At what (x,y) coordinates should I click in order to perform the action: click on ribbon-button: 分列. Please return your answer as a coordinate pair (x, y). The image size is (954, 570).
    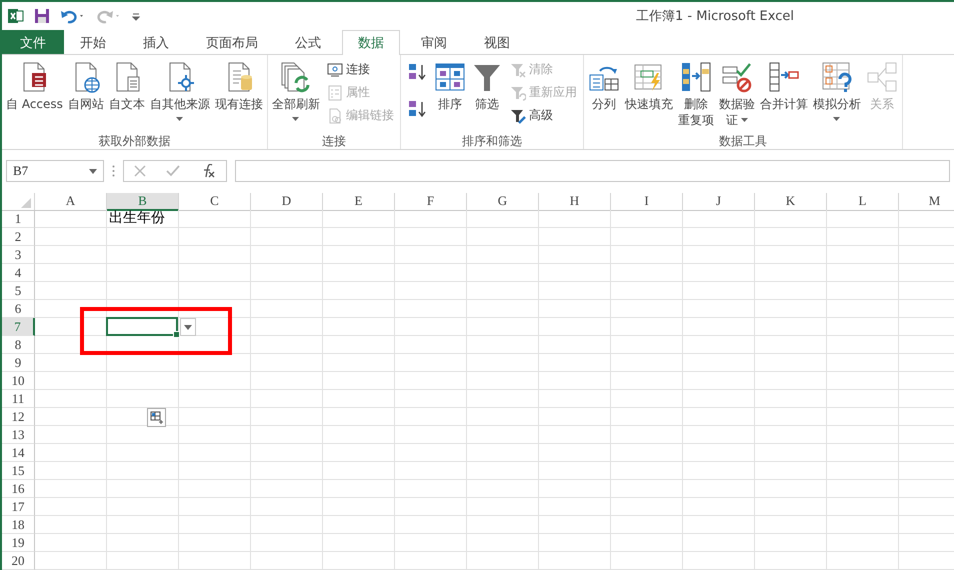
    Looking at the image, I should click on (604, 96).